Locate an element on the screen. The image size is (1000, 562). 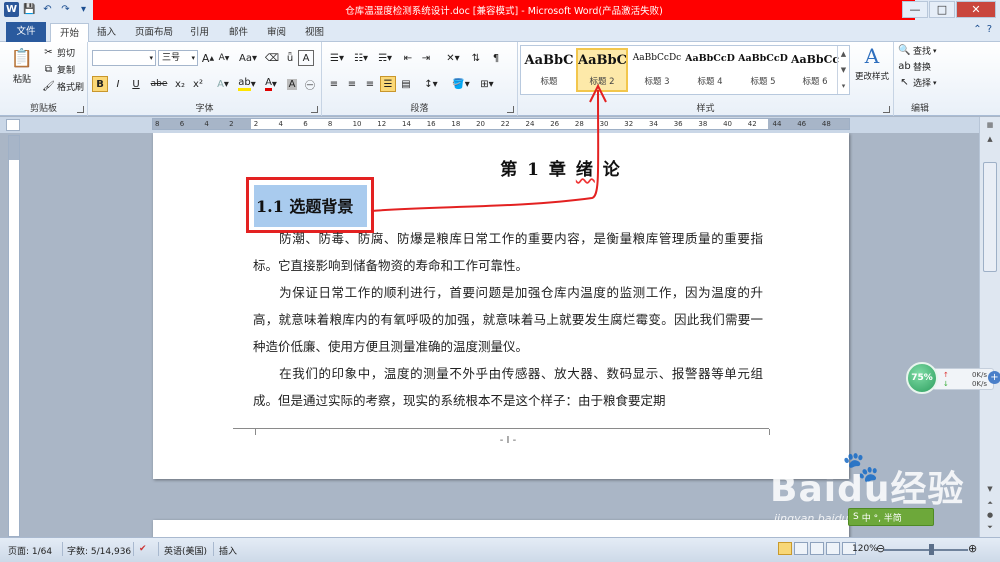
clear-format-button: ⌫ is located at coordinates (272, 58).